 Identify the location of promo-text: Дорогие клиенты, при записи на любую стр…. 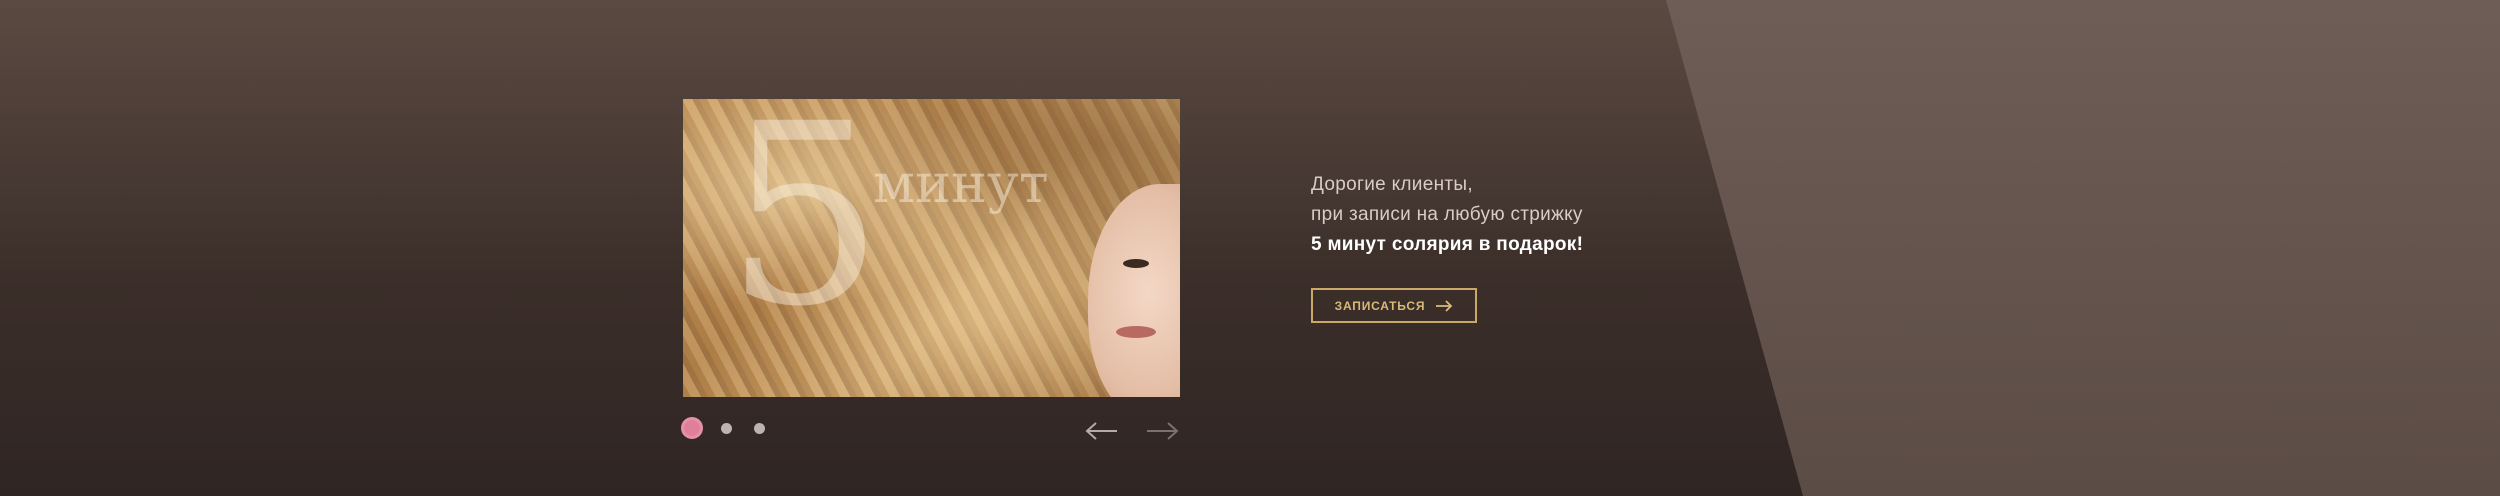
(1521, 215).